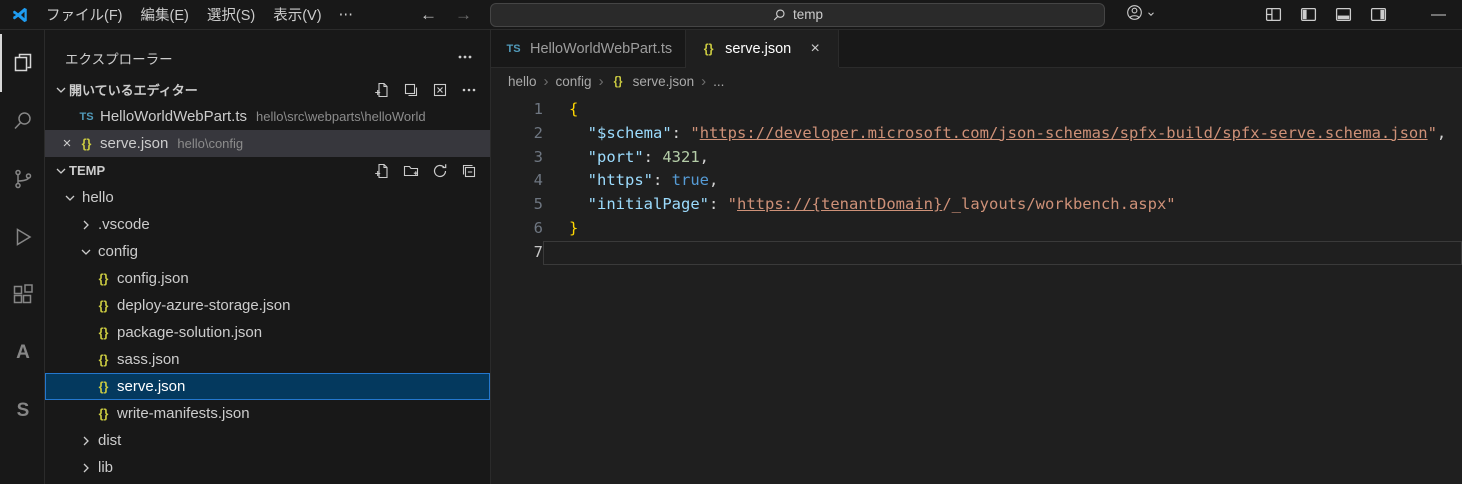  I want to click on sidebar-title: エクスプローラー, so click(119, 59).